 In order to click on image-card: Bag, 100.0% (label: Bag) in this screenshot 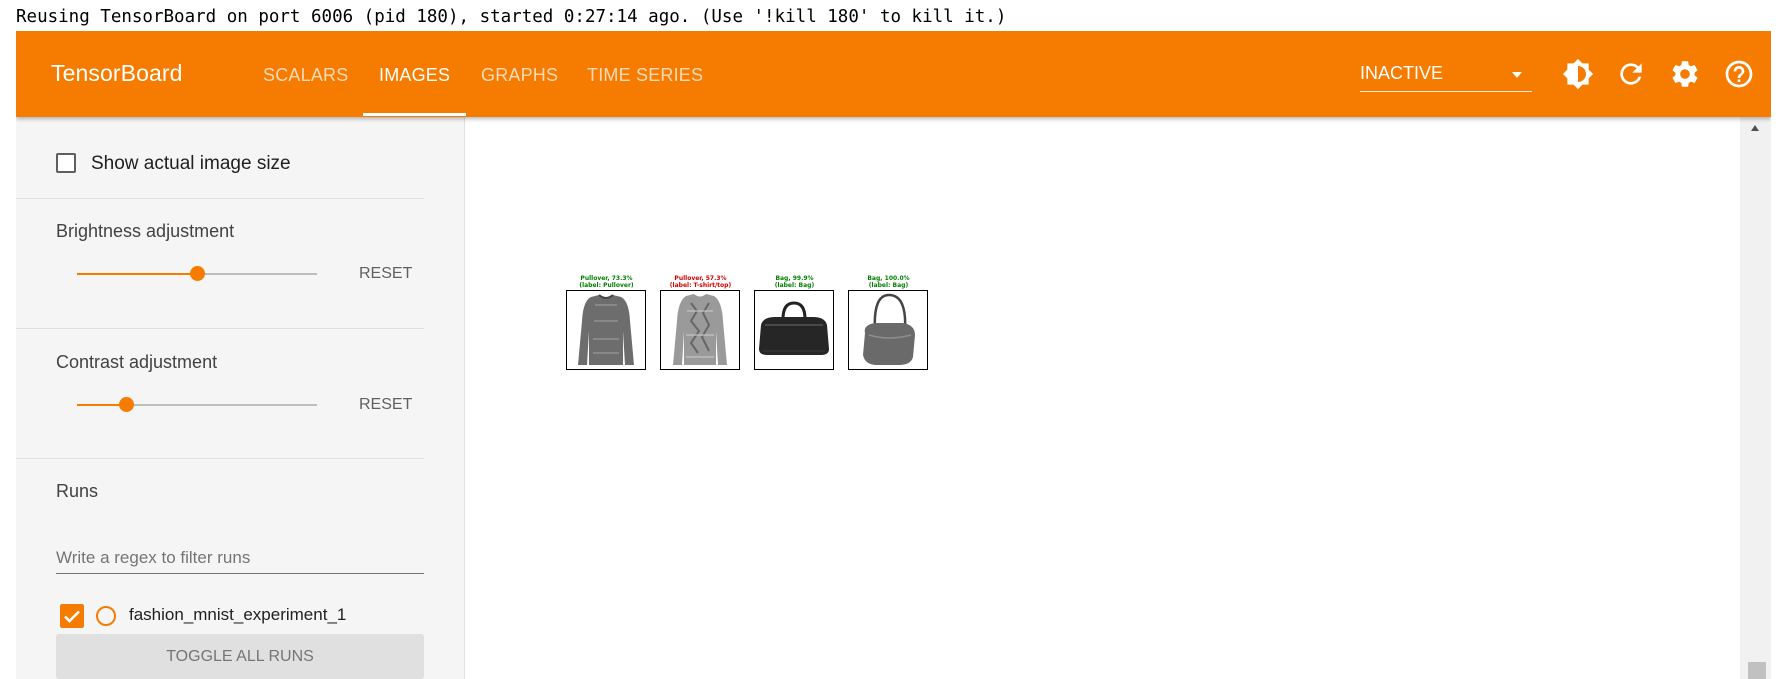, I will do `click(888, 322)`.